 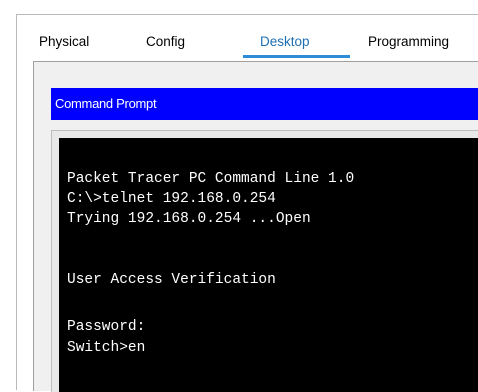 I want to click on terminal-line: Packet Tracer PC Command Line 1.0, so click(x=211, y=179).